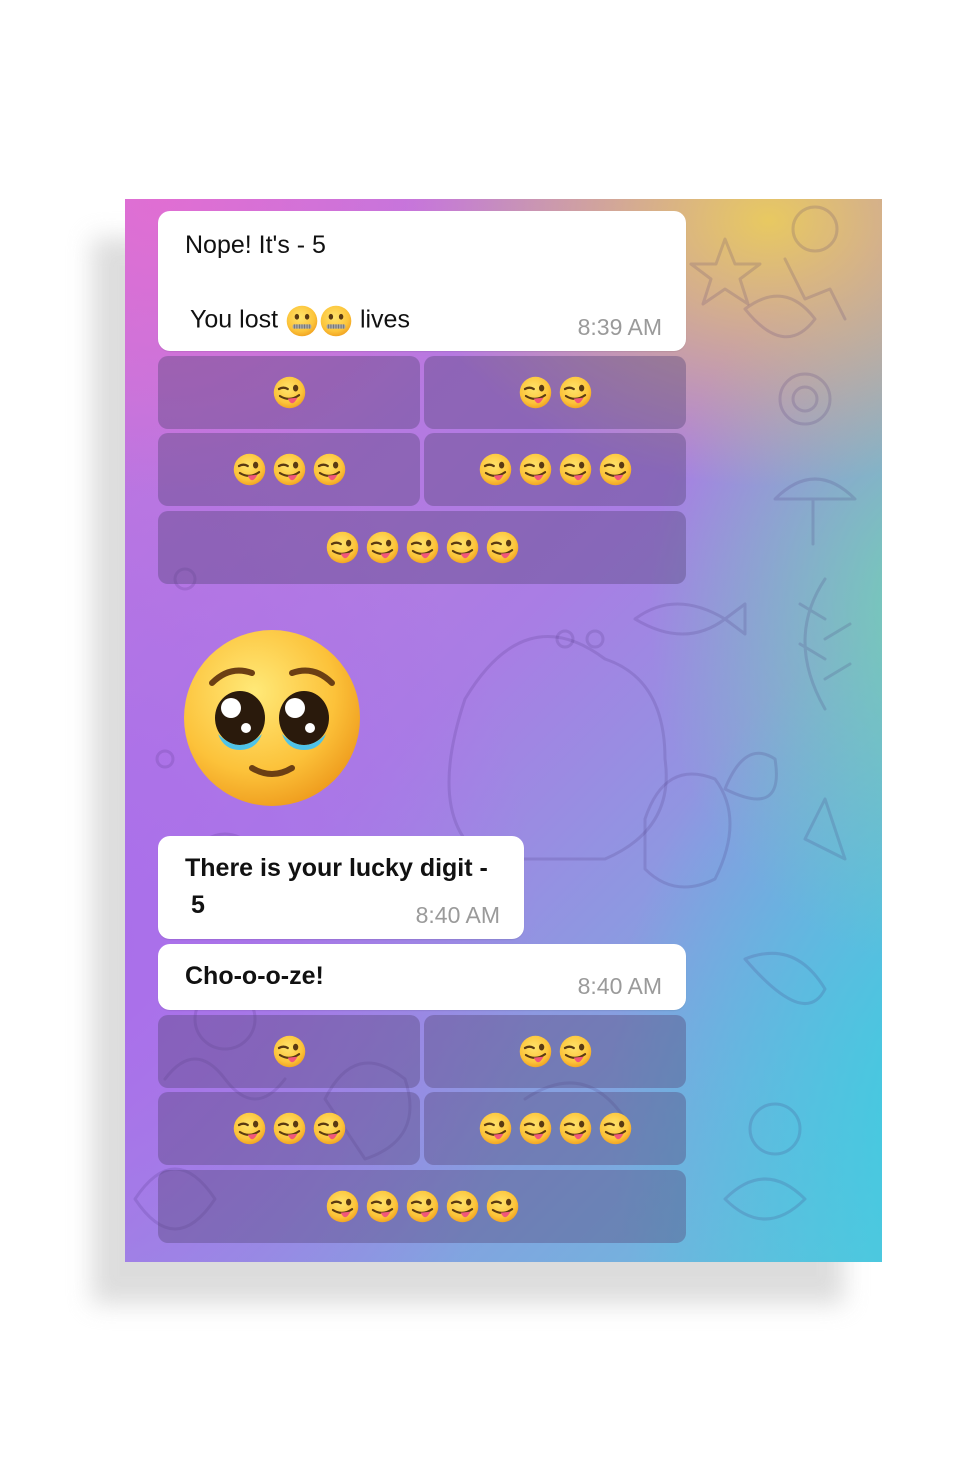 The width and height of the screenshot is (975, 1463). Describe the element at coordinates (422, 977) in the screenshot. I see `message-bubble-3: Cho-o-o-ze! 8:40 AM` at that location.